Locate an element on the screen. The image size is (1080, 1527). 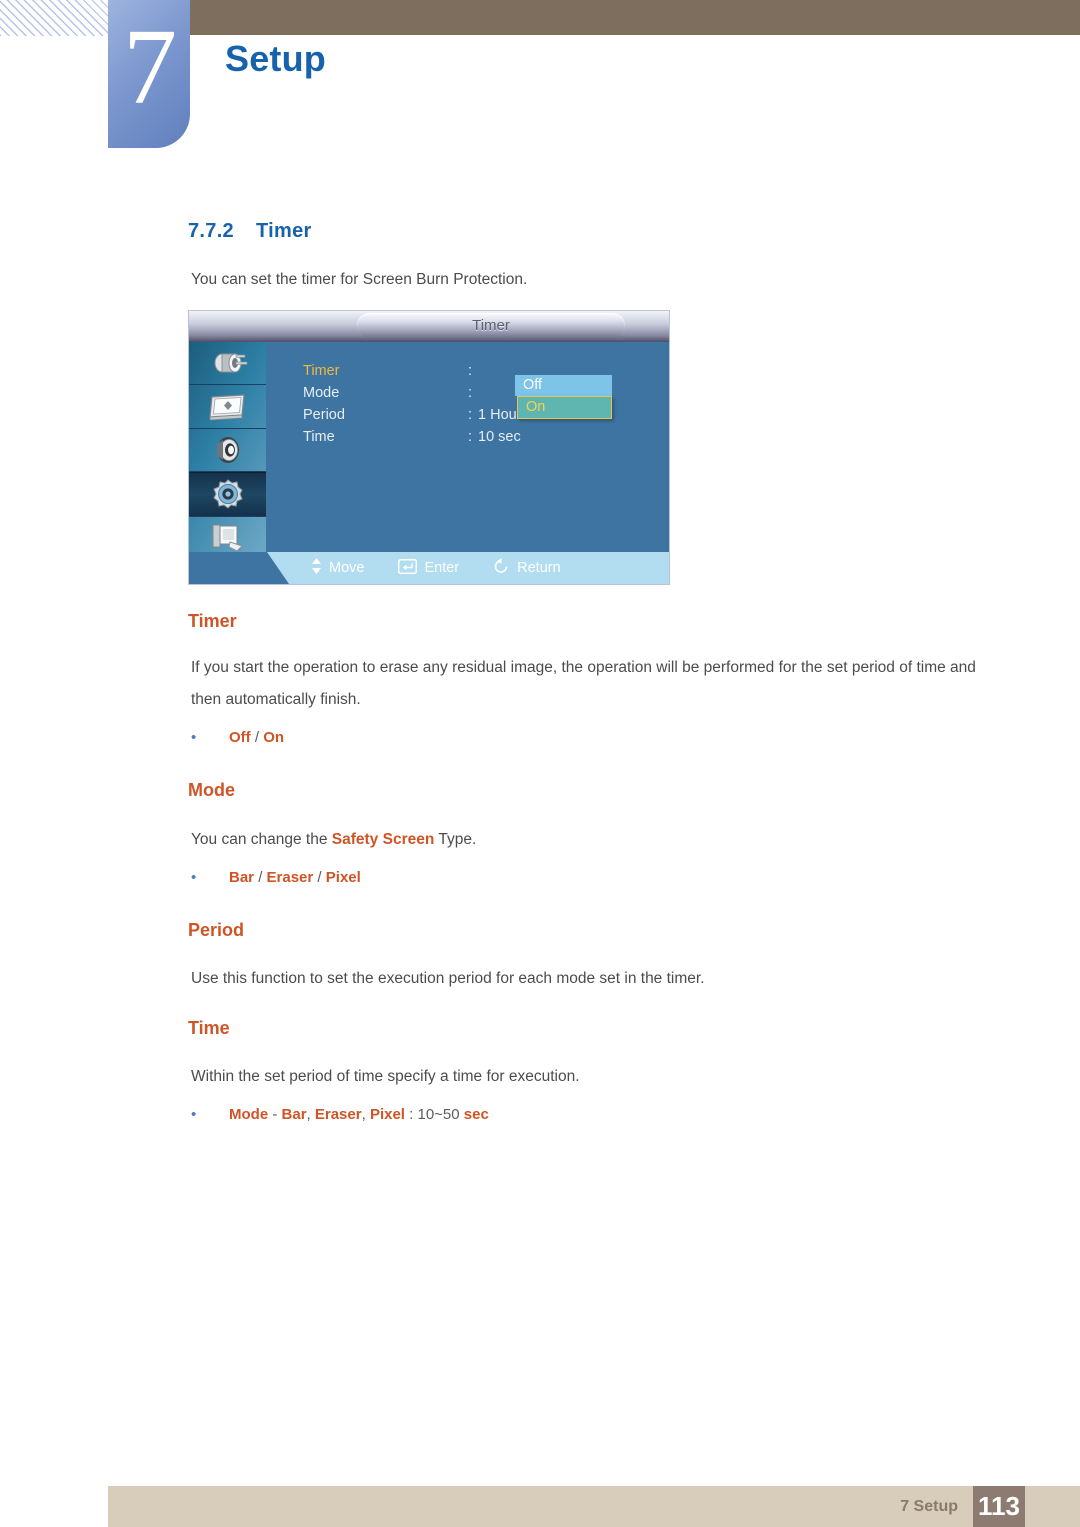
bullet-time-bar: Bar is located at coordinates (294, 1114).